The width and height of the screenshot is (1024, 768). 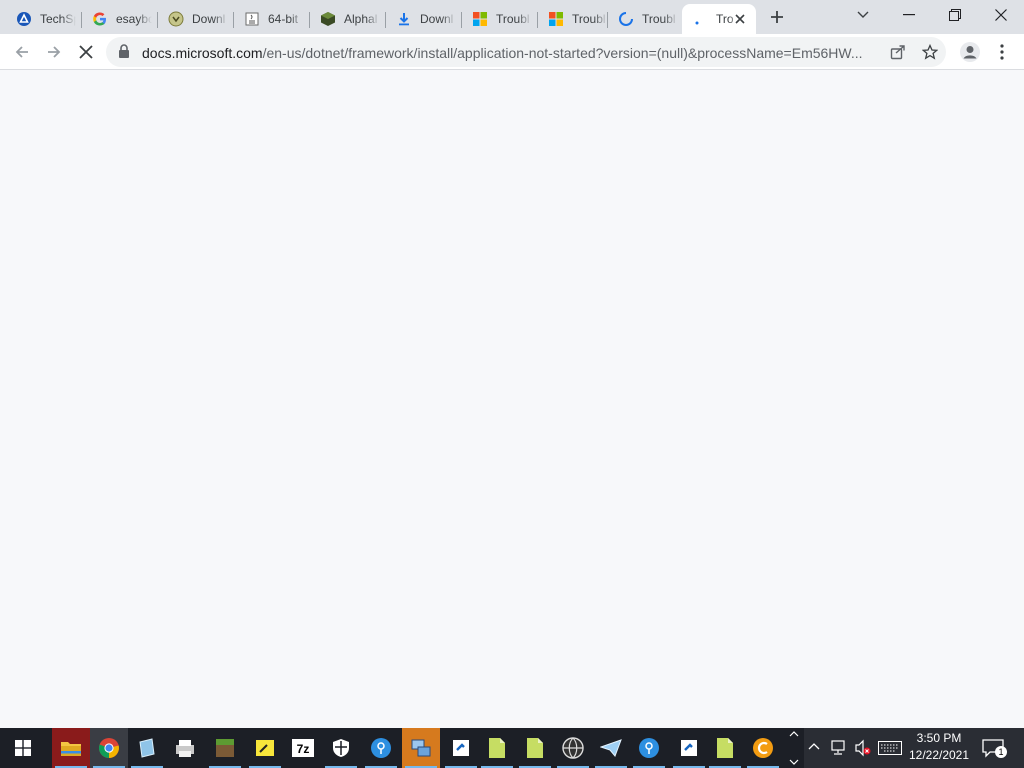 What do you see at coordinates (814, 749) in the screenshot?
I see `show-hidden-icons-chevron-icon` at bounding box center [814, 749].